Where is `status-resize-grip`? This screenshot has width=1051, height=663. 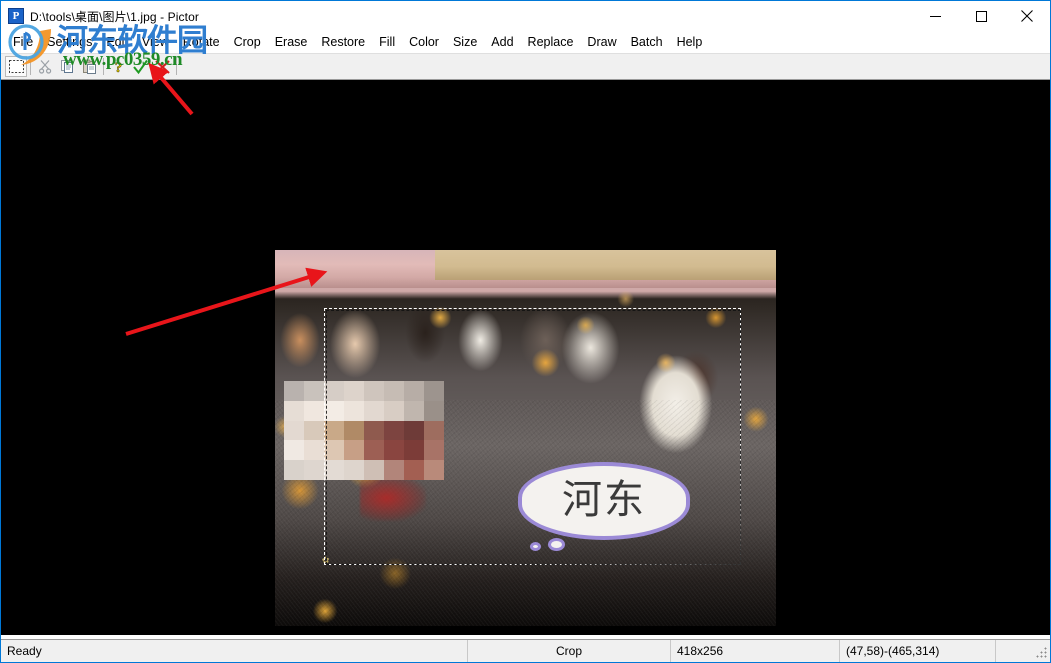 status-resize-grip is located at coordinates (1023, 651).